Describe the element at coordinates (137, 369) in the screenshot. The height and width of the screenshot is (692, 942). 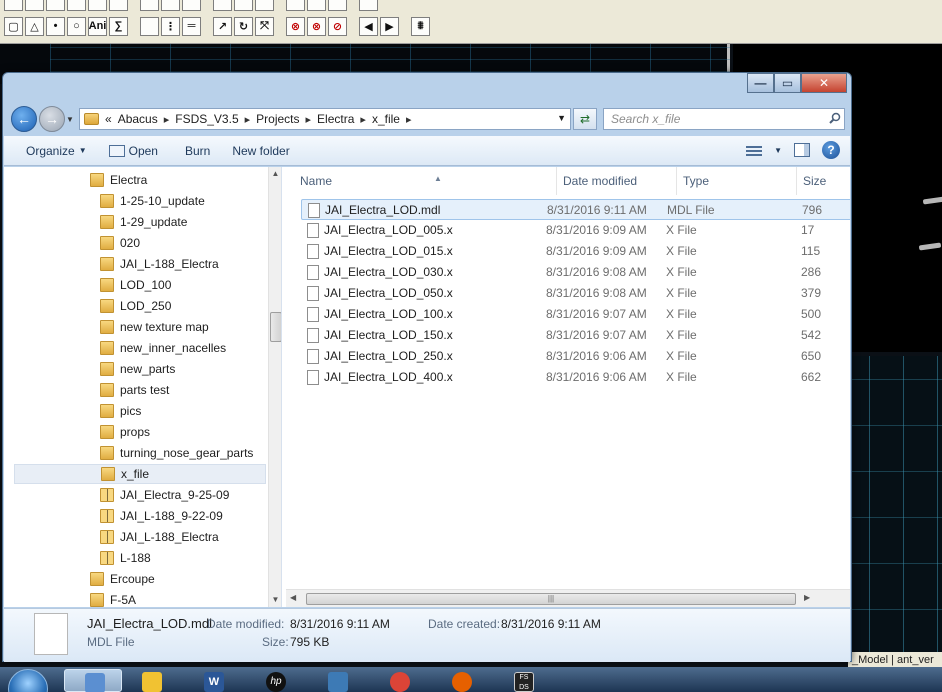
I see `tree-item: new_parts` at that location.